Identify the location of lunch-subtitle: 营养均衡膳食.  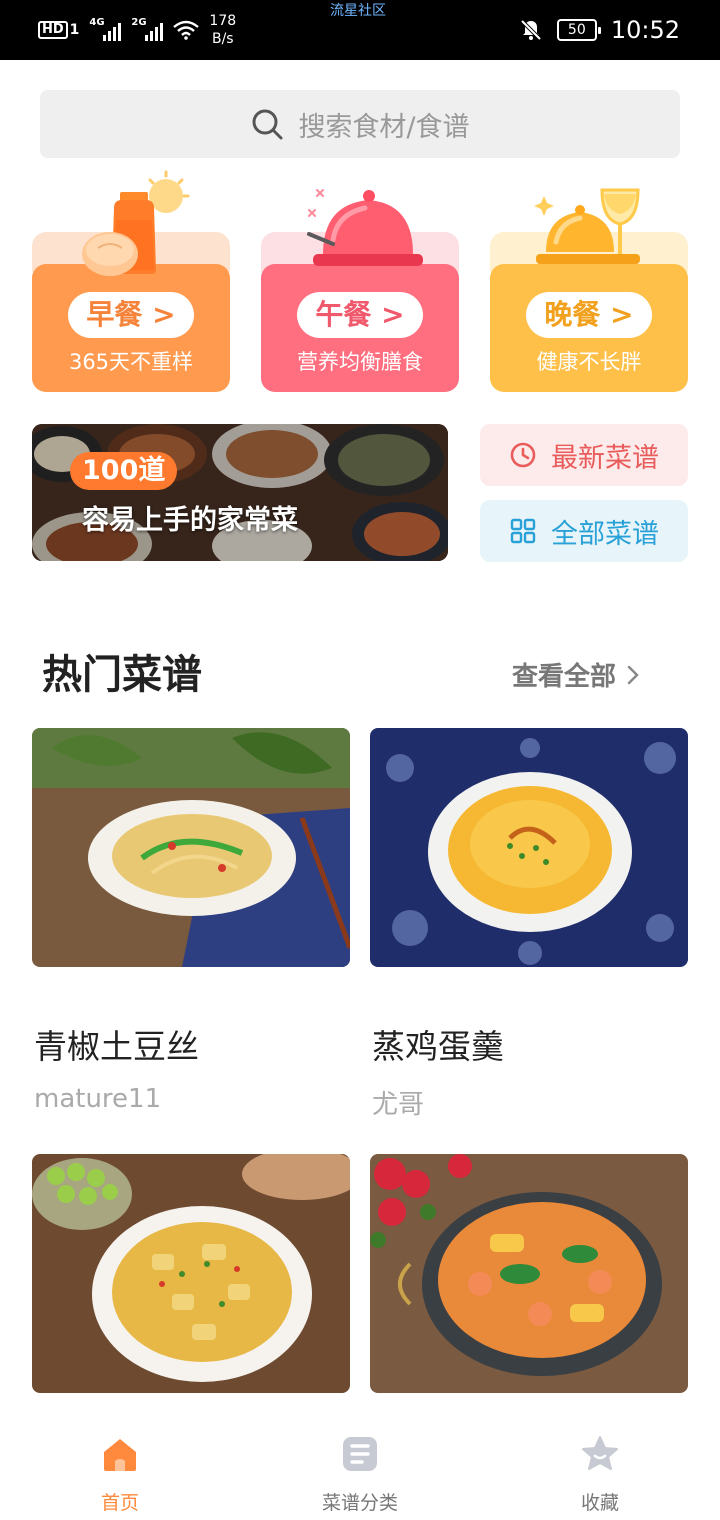
(360, 362).